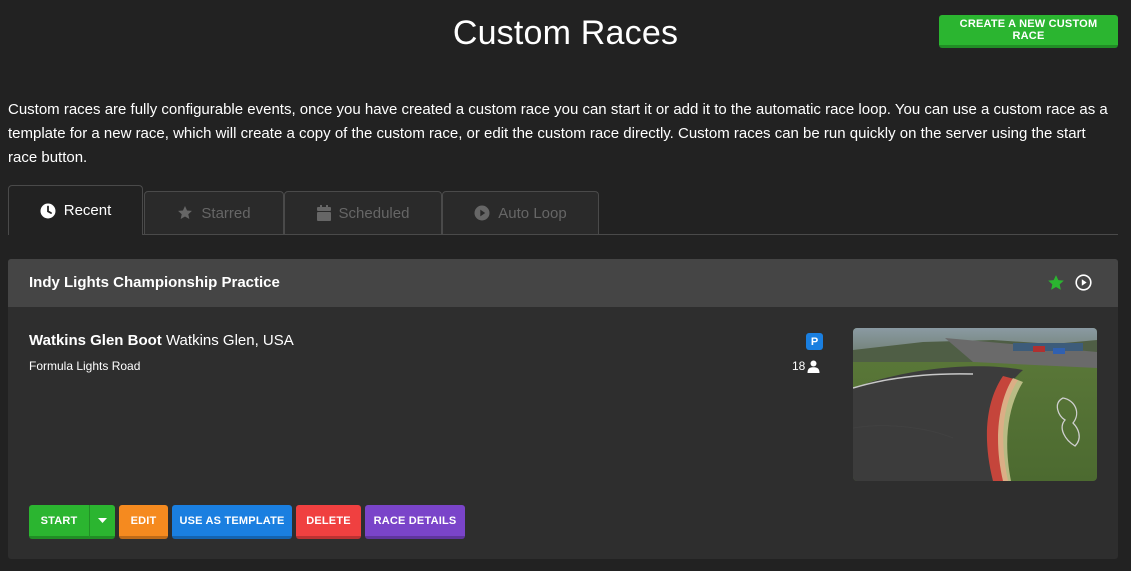 The height and width of the screenshot is (571, 1131). I want to click on start-button: Start, so click(59, 522).